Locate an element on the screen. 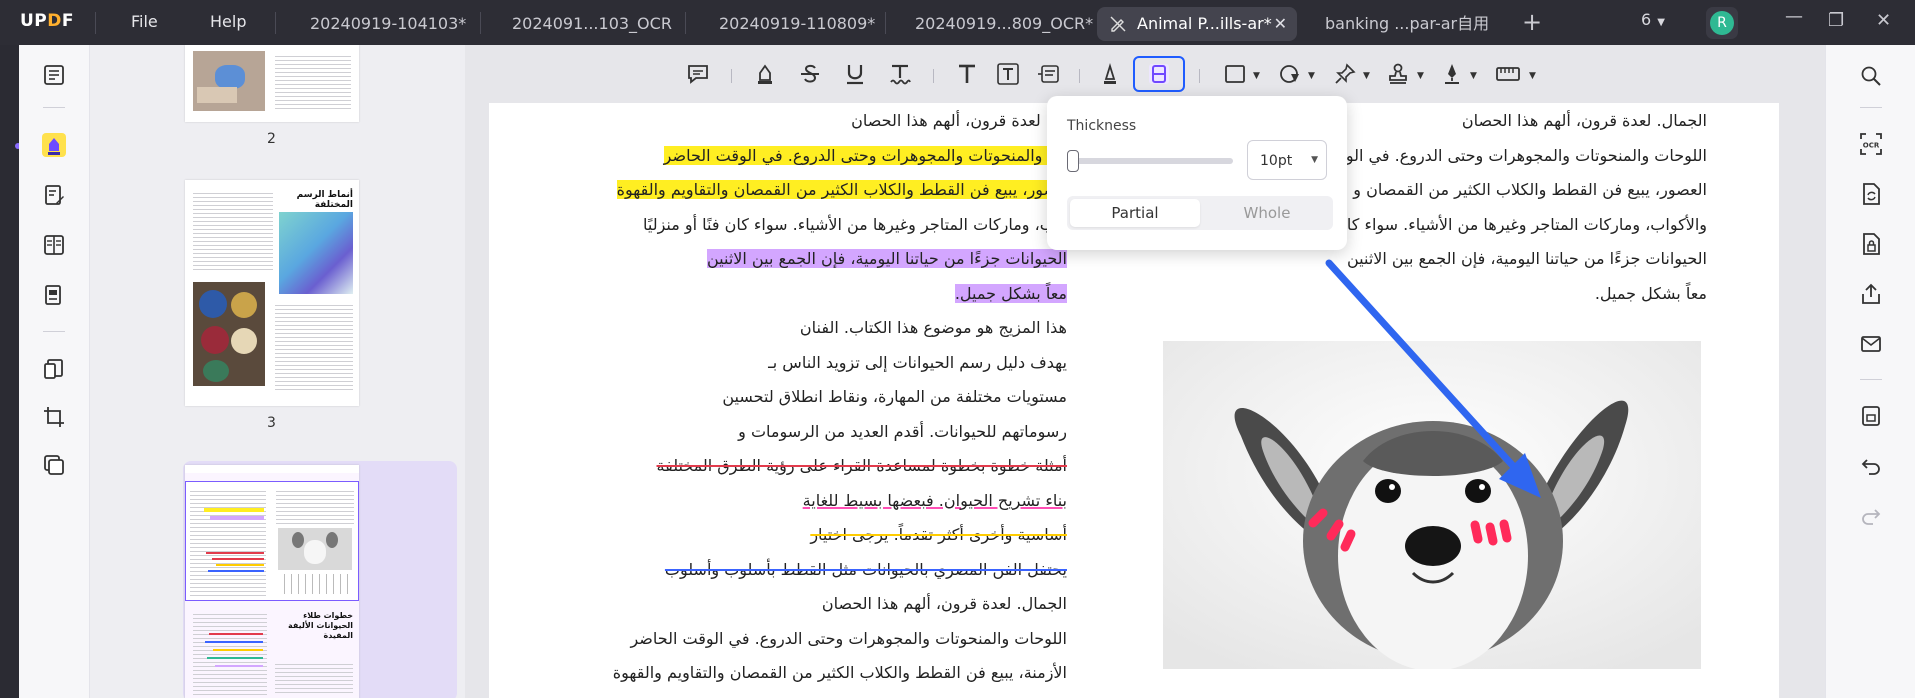 This screenshot has height=698, width=1915. underline-button is located at coordinates (855, 74).